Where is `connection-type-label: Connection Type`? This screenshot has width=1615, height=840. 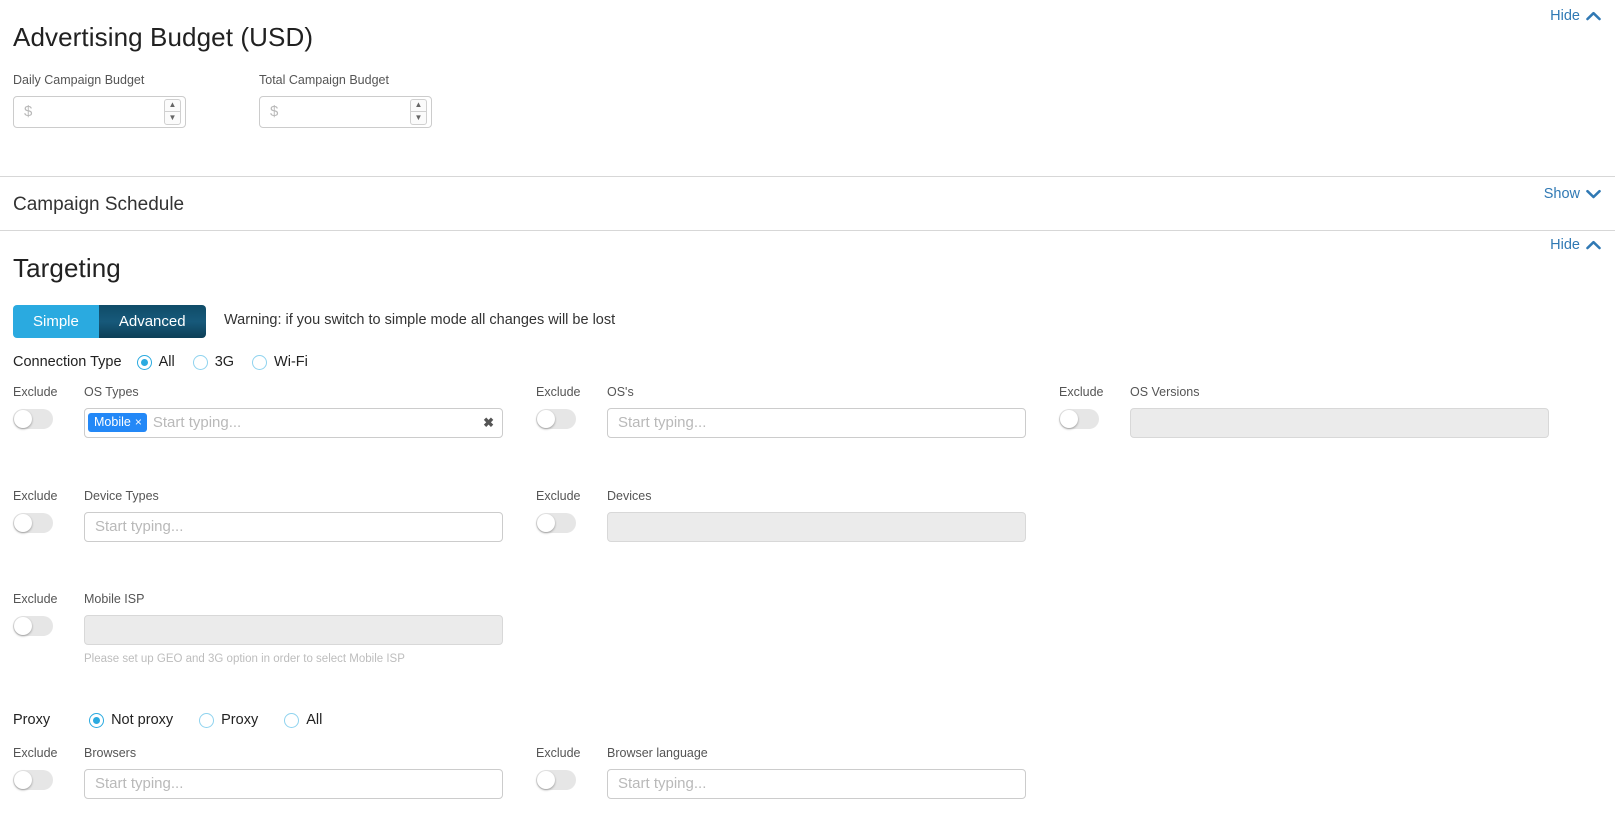 connection-type-label: Connection Type is located at coordinates (67, 362).